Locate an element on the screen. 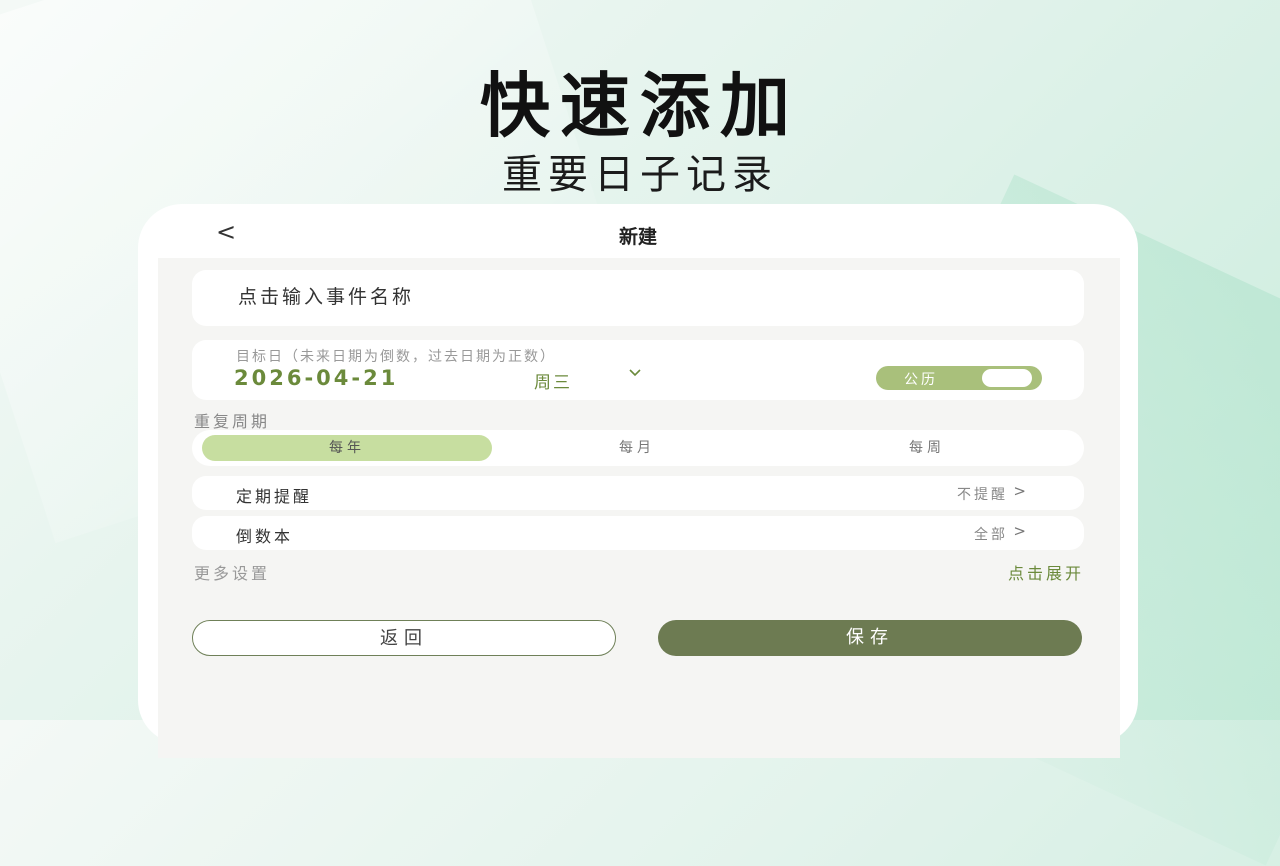 This screenshot has width=1280, height=866. event-name-input is located at coordinates (638, 297).